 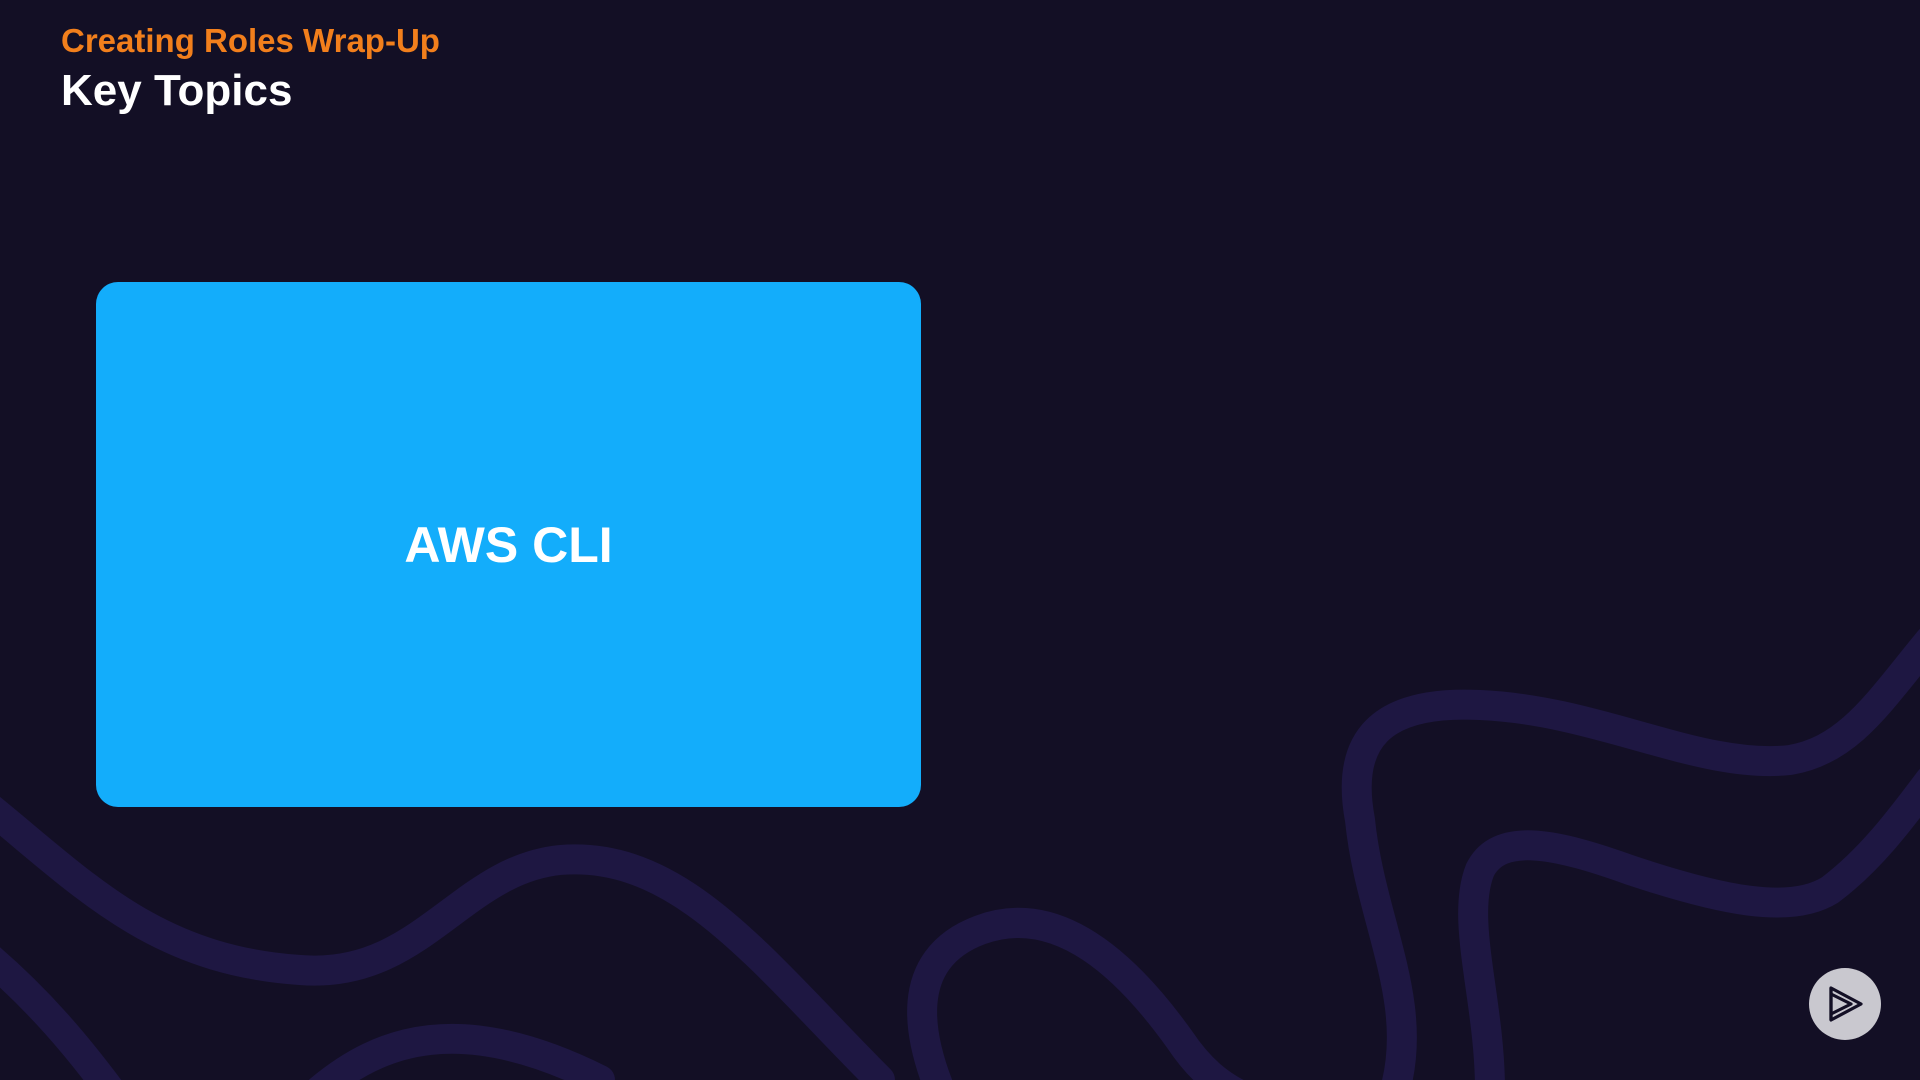 What do you see at coordinates (177, 90) in the screenshot?
I see `page-title: Key Topics` at bounding box center [177, 90].